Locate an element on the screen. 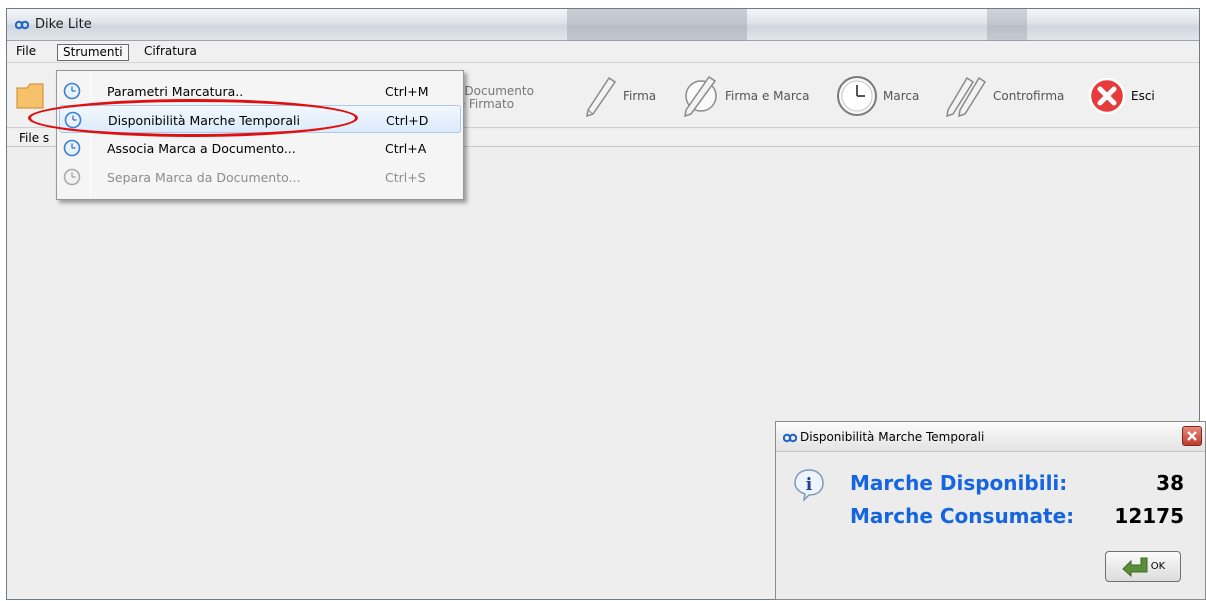  dialog-title: Disponibilità Marche Temporali is located at coordinates (892, 437).